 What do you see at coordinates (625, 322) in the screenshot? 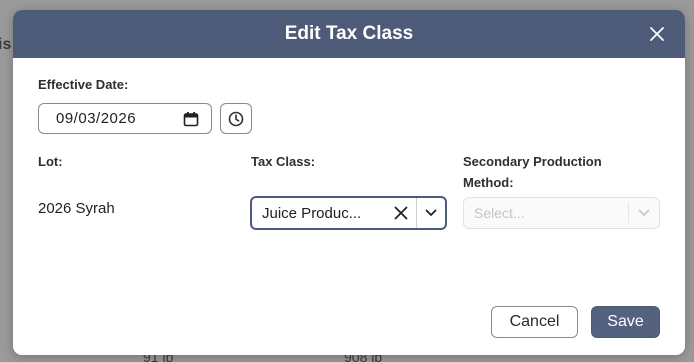
I see `save-button: Save` at bounding box center [625, 322].